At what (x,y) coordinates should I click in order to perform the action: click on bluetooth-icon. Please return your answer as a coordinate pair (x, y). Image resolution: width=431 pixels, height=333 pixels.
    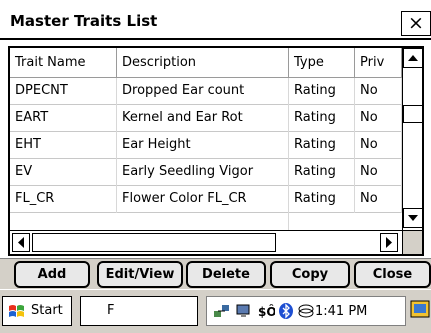
    Looking at the image, I should click on (286, 311).